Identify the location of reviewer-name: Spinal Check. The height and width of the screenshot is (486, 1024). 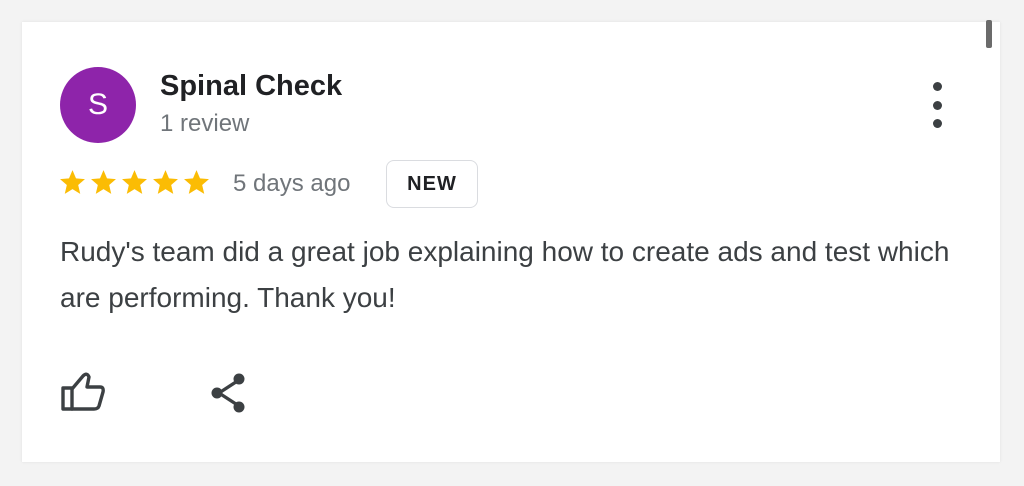
(251, 86).